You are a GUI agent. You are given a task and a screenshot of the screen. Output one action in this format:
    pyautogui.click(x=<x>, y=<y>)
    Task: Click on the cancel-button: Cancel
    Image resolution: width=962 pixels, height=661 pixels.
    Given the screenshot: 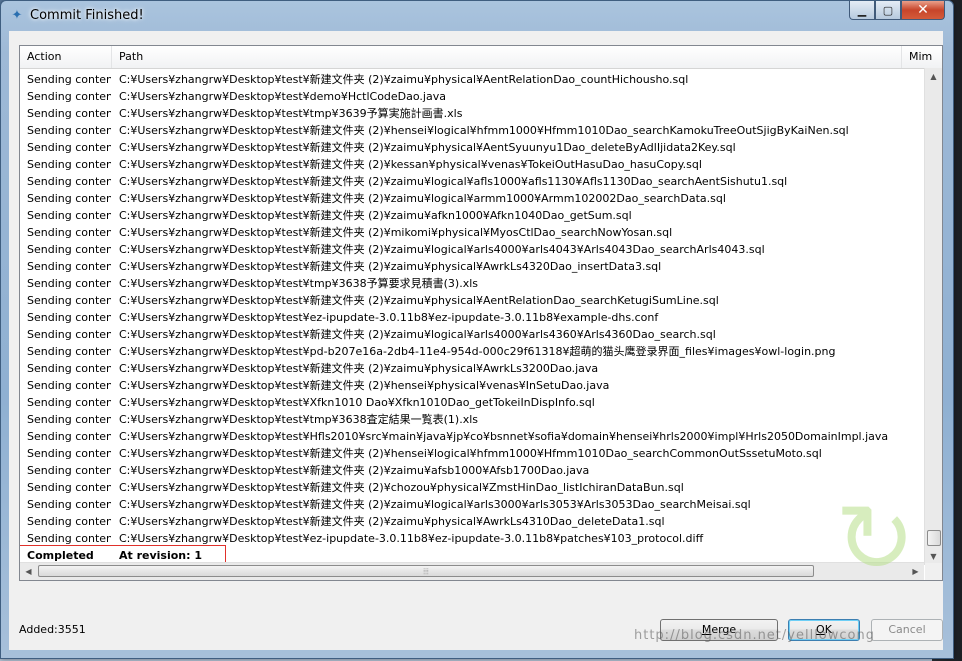 What is the action you would take?
    pyautogui.click(x=907, y=630)
    